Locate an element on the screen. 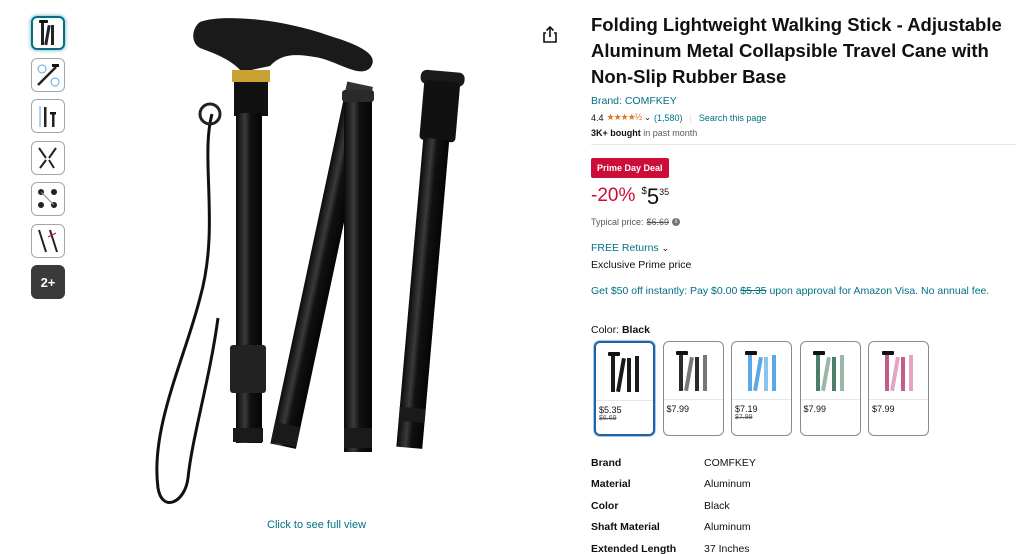 This screenshot has height=554, width=1024. color-value: Black is located at coordinates (635, 330).